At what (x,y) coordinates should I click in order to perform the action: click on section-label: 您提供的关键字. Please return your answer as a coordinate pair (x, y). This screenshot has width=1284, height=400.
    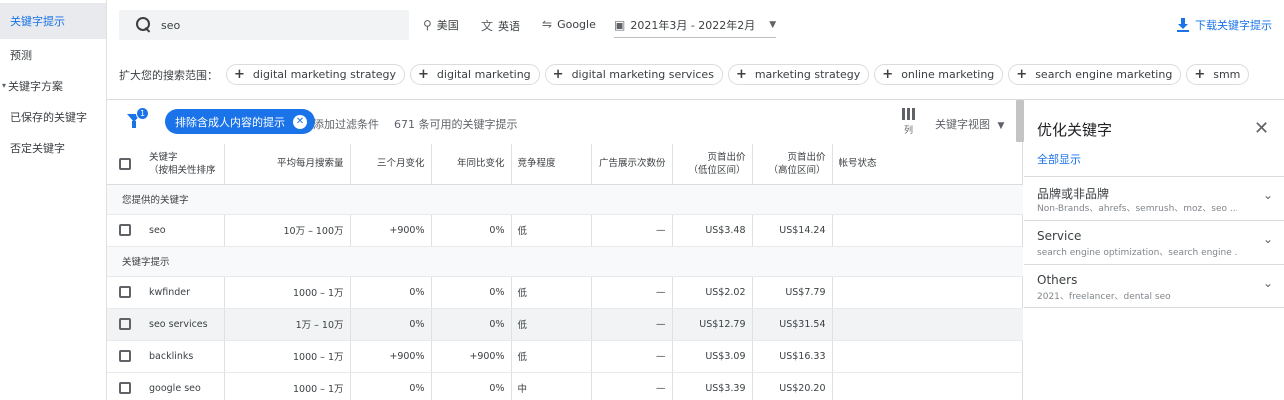
    Looking at the image, I should click on (565, 199).